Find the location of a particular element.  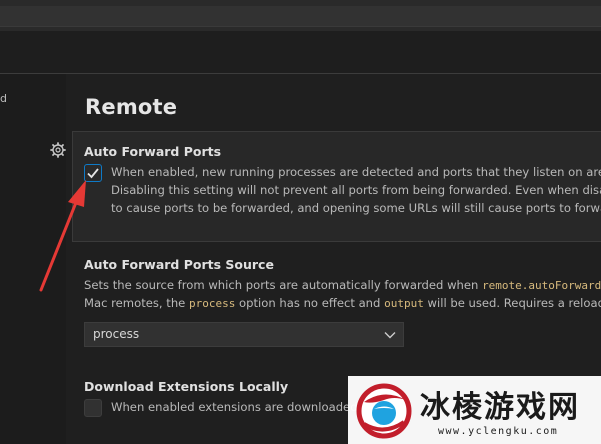

check-icon is located at coordinates (93, 173).